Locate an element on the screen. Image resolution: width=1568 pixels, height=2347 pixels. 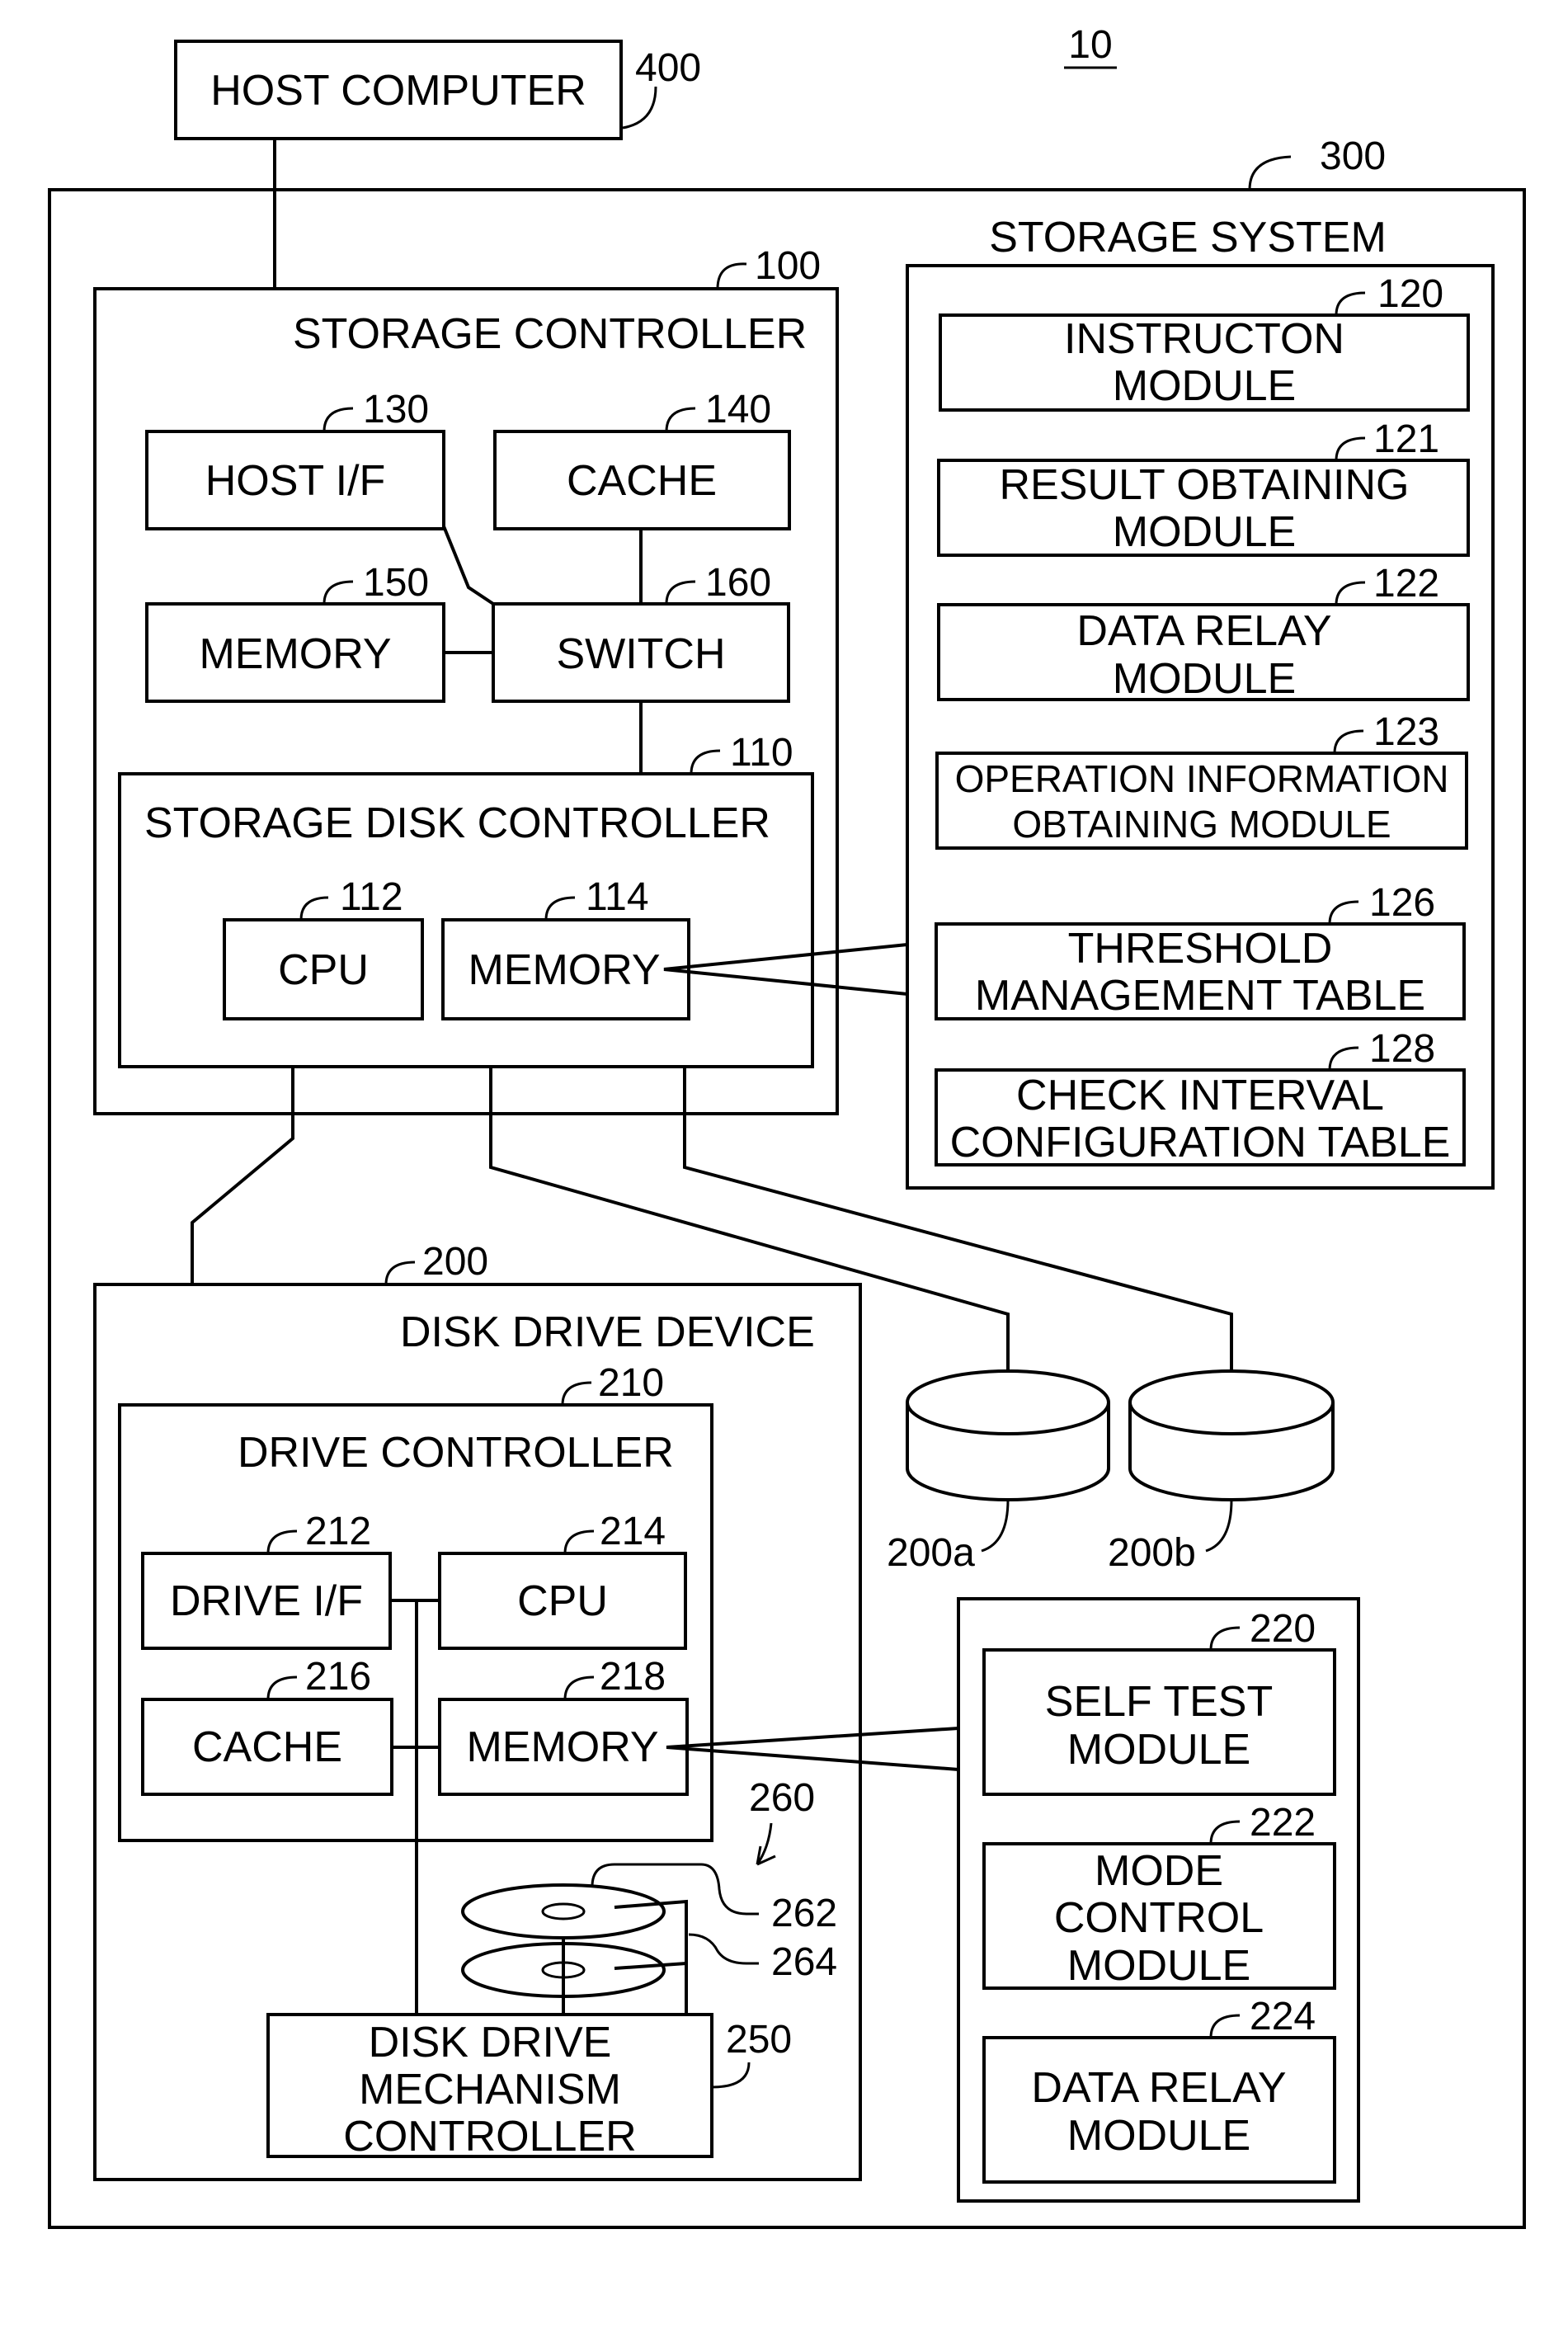
module-line-1: MODE is located at coordinates (1159, 1871).